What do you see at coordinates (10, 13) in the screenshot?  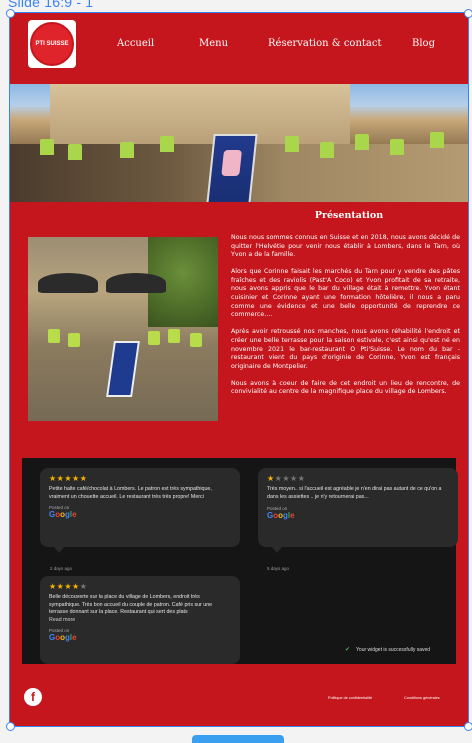 I see `resize-handle-top-left` at bounding box center [10, 13].